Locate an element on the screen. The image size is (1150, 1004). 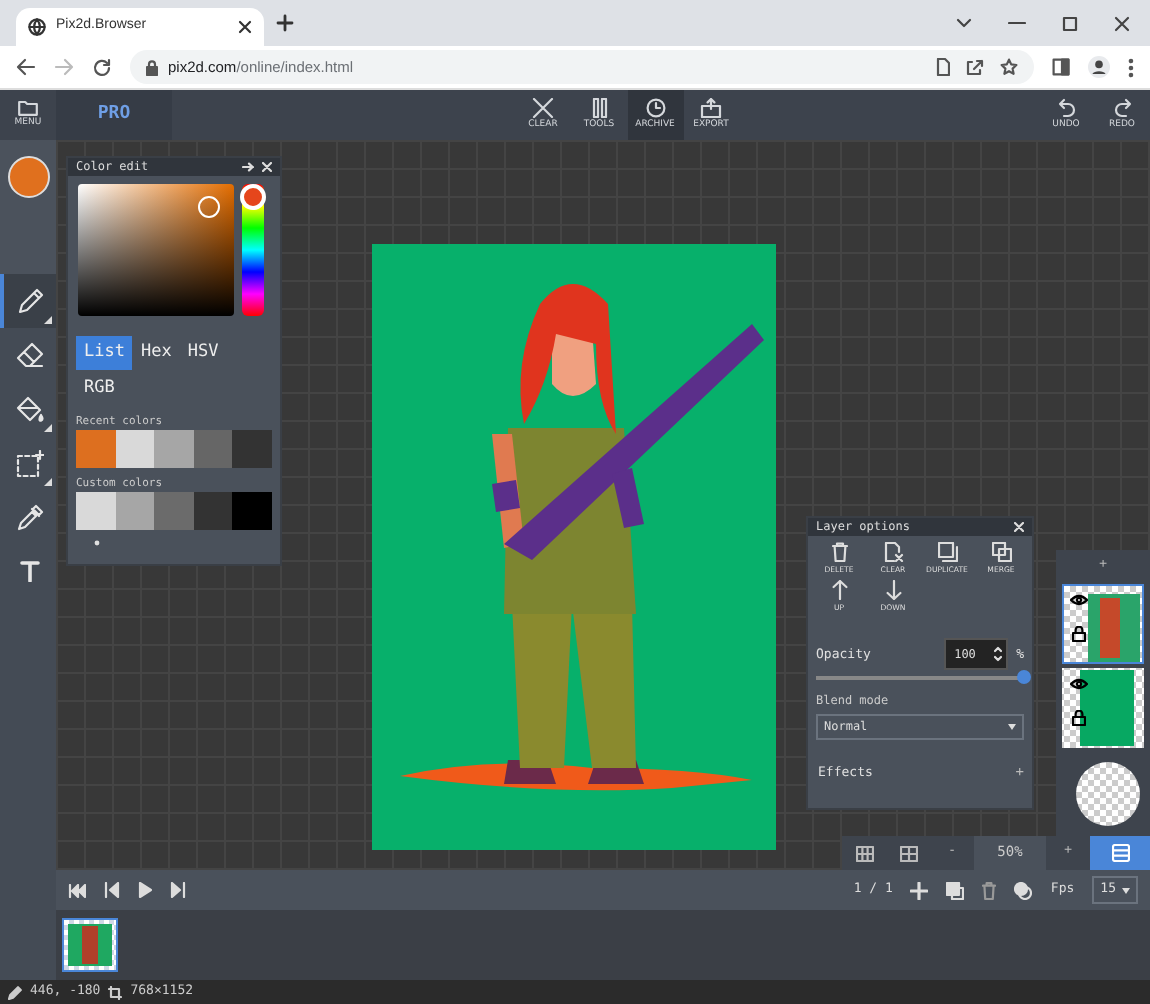
plus-icon is located at coordinates (919, 890).